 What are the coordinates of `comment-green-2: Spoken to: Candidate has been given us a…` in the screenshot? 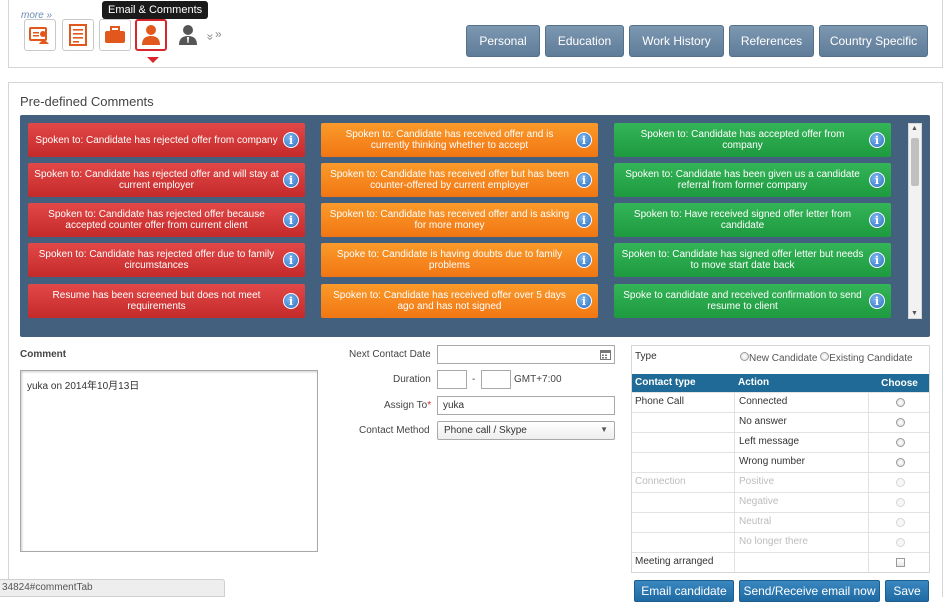 It's located at (752, 180).